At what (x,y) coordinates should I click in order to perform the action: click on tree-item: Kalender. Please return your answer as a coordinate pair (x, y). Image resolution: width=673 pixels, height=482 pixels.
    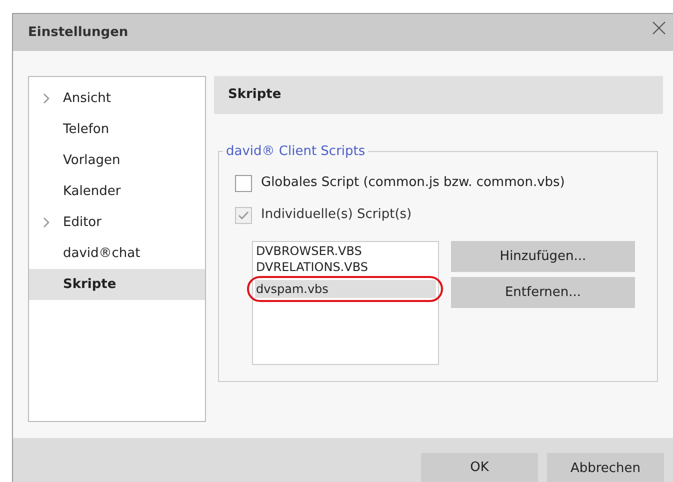
    Looking at the image, I should click on (117, 191).